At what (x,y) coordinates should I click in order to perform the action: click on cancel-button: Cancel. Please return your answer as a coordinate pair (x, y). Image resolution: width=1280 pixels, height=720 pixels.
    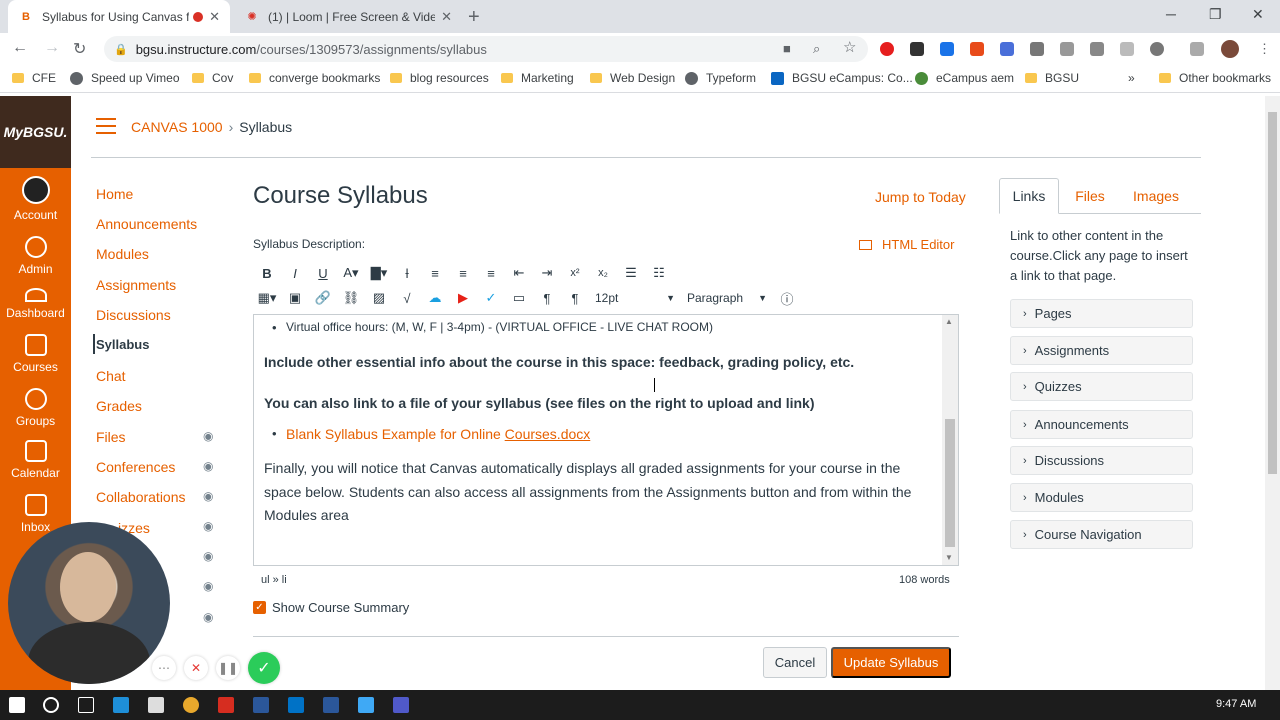
    Looking at the image, I should click on (795, 662).